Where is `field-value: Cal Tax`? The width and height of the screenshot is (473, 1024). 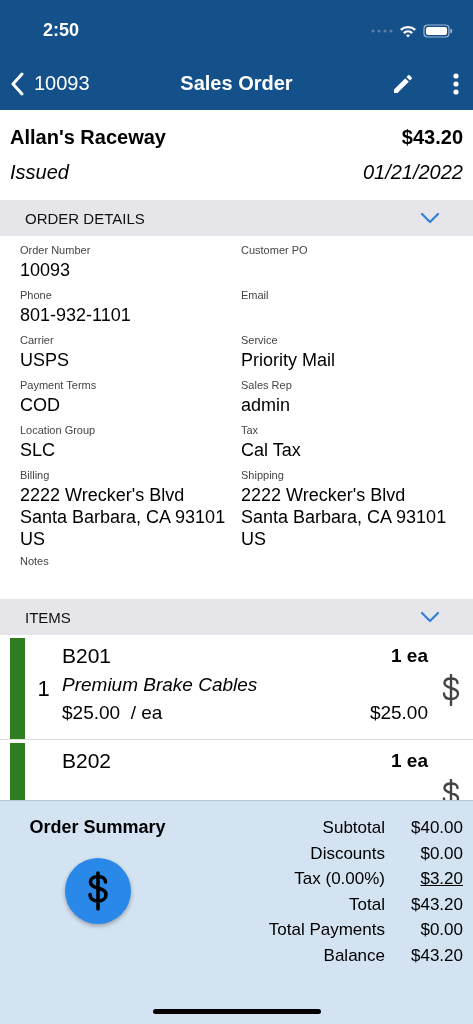
field-value: Cal Tax is located at coordinates (271, 450).